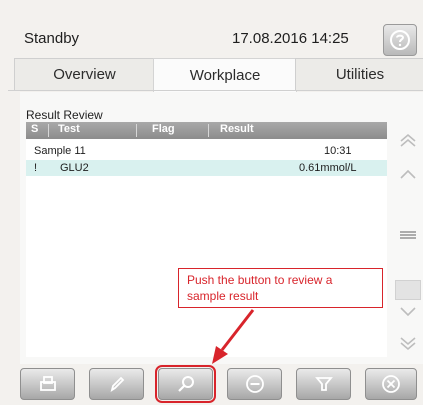  What do you see at coordinates (60, 151) in the screenshot?
I see `cell-test: Sample 11` at bounding box center [60, 151].